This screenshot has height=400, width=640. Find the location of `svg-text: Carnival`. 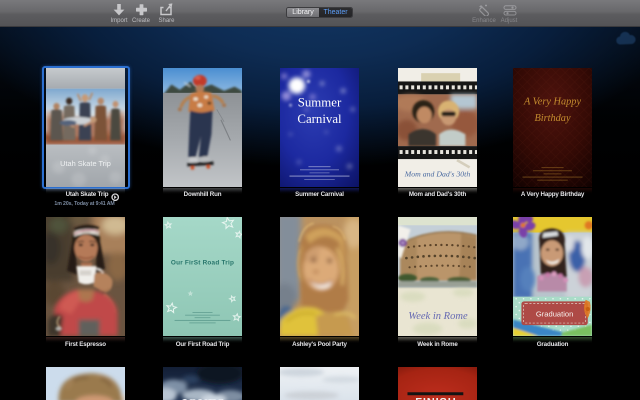

svg-text: Carnival is located at coordinates (319, 119).